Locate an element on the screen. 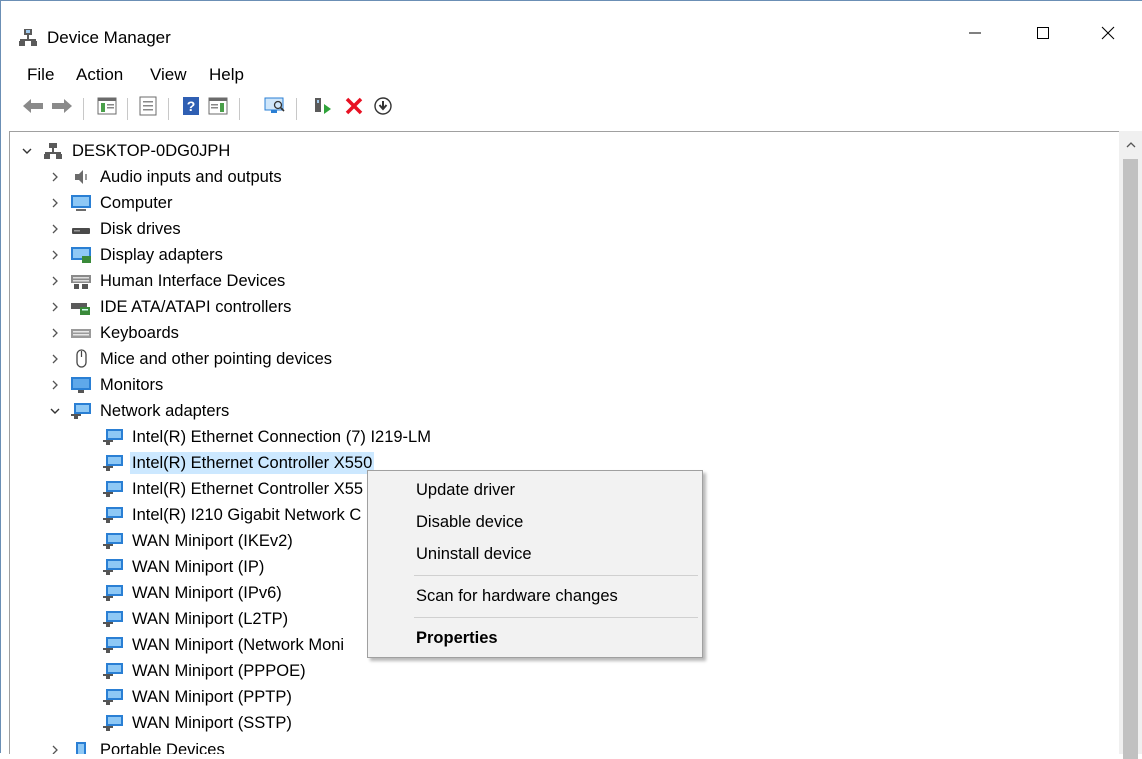 The height and width of the screenshot is (759, 1142). show-hide-action-pane-icon is located at coordinates (218, 108).